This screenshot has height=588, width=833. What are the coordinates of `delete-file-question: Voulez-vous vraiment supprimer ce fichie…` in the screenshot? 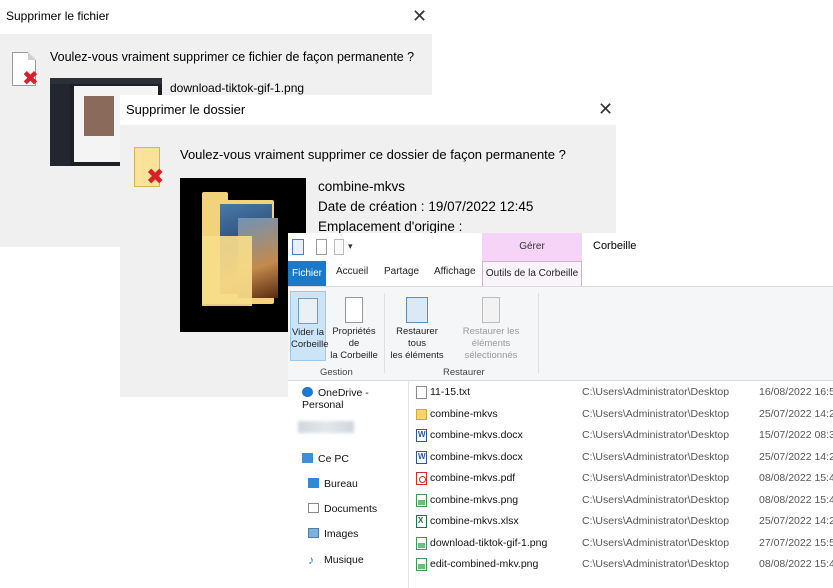 It's located at (232, 57).